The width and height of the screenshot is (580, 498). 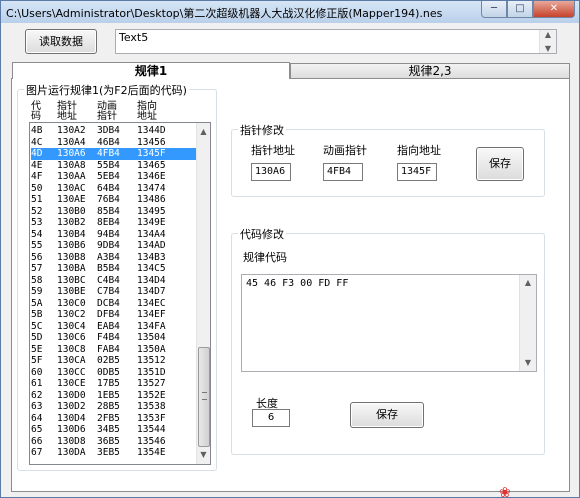 I want to click on list-item: 5B 130C2 DFB4 134EF, so click(x=113, y=315).